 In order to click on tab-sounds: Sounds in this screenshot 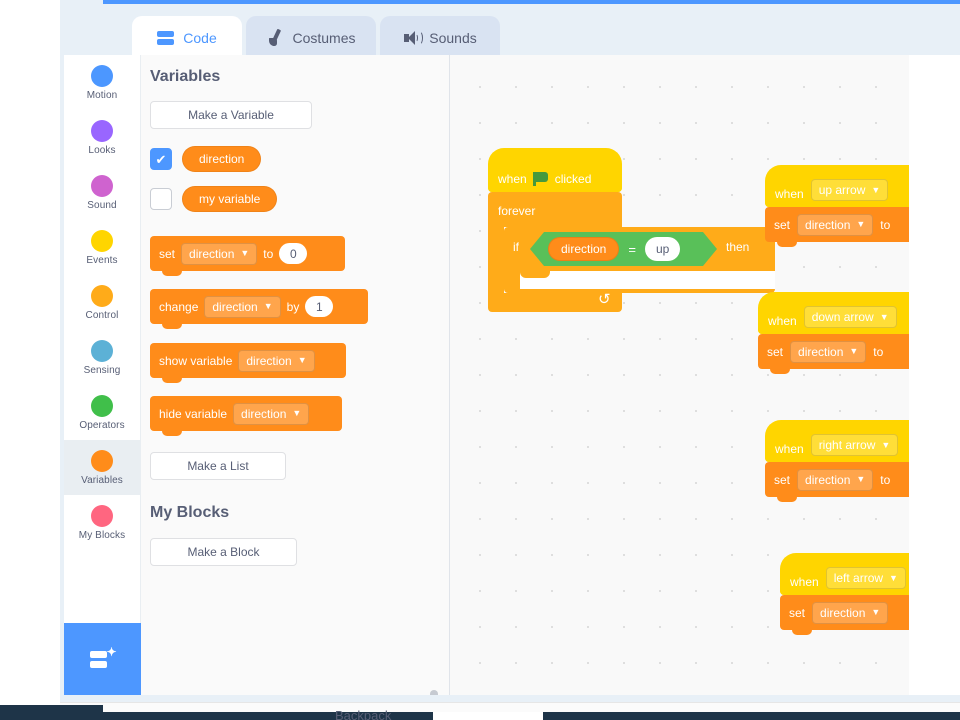, I will do `click(440, 37)`.